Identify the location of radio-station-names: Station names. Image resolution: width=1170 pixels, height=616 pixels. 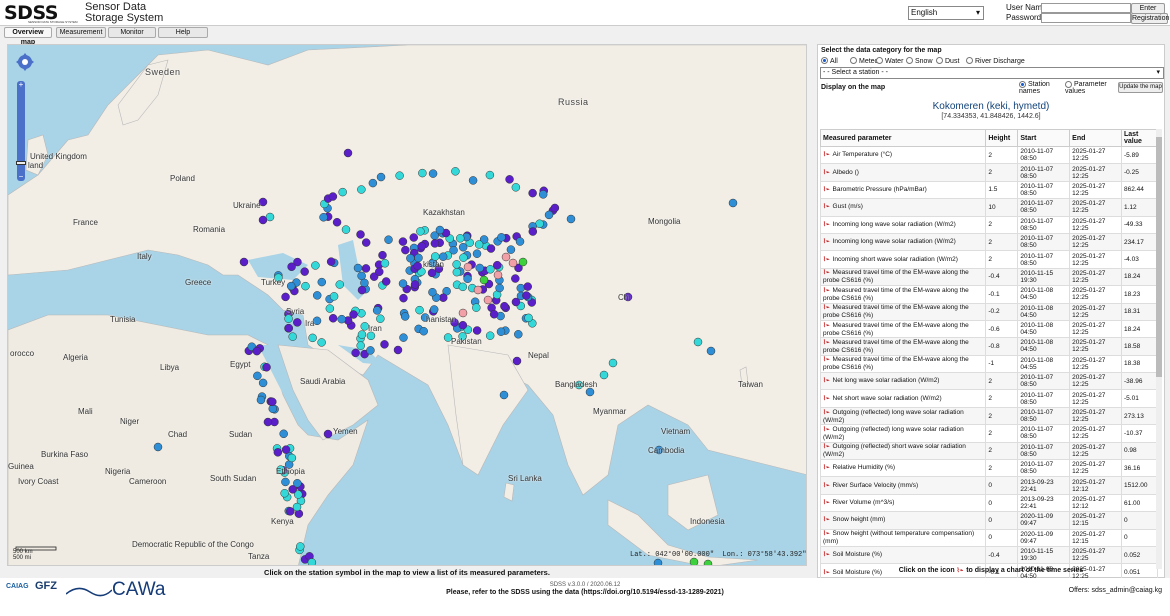
(1039, 88).